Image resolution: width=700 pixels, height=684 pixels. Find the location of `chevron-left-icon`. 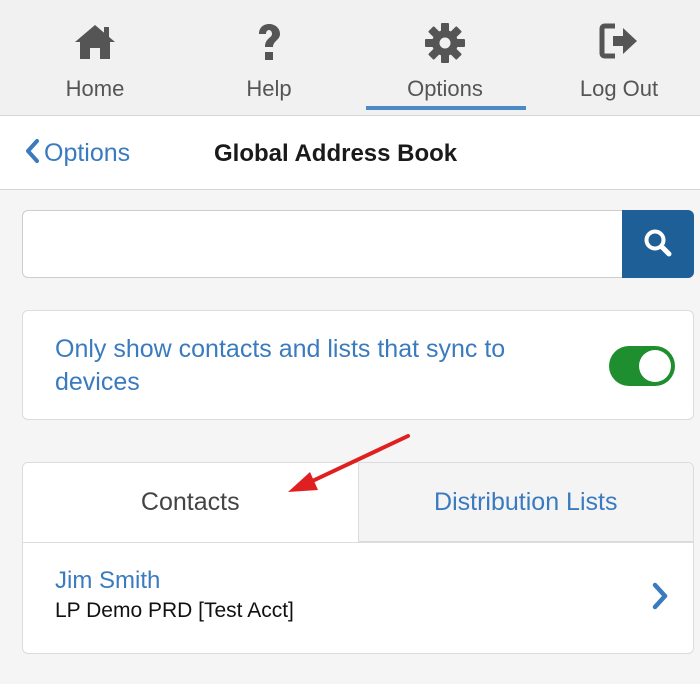

chevron-left-icon is located at coordinates (32, 153).